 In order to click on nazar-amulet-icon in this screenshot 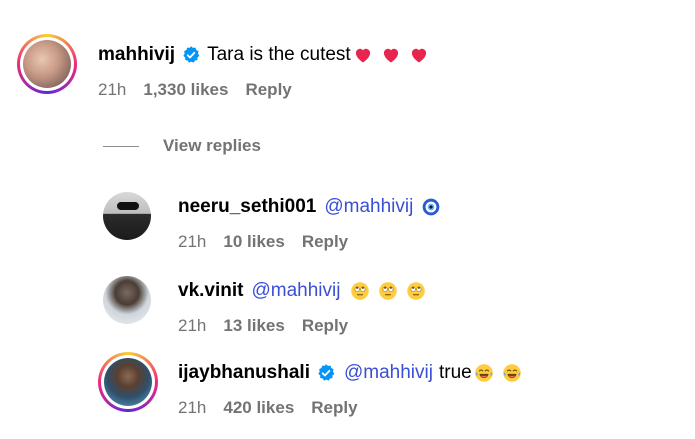, I will do `click(431, 207)`.